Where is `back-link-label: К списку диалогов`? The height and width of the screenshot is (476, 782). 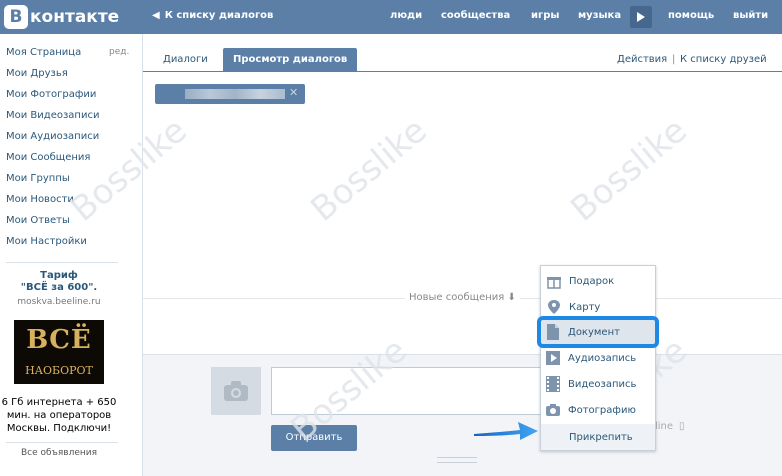
back-link-label: К списку диалогов is located at coordinates (219, 15).